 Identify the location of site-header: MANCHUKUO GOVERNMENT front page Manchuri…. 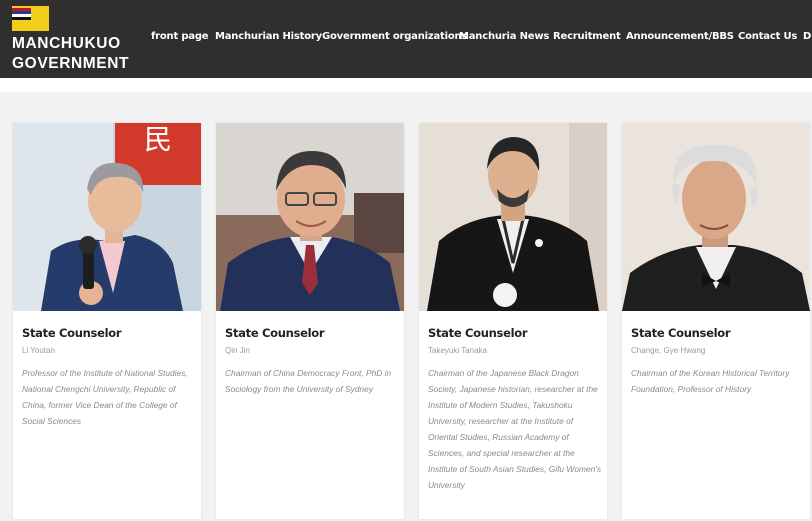
(406, 39).